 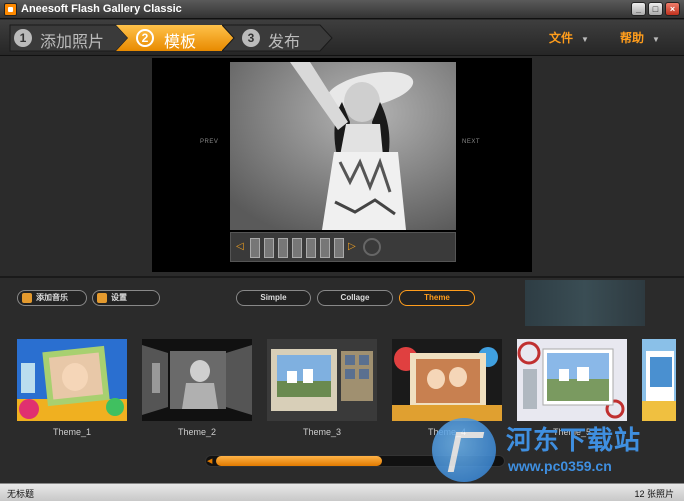 I want to click on tab-collage: Collage, so click(x=355, y=298).